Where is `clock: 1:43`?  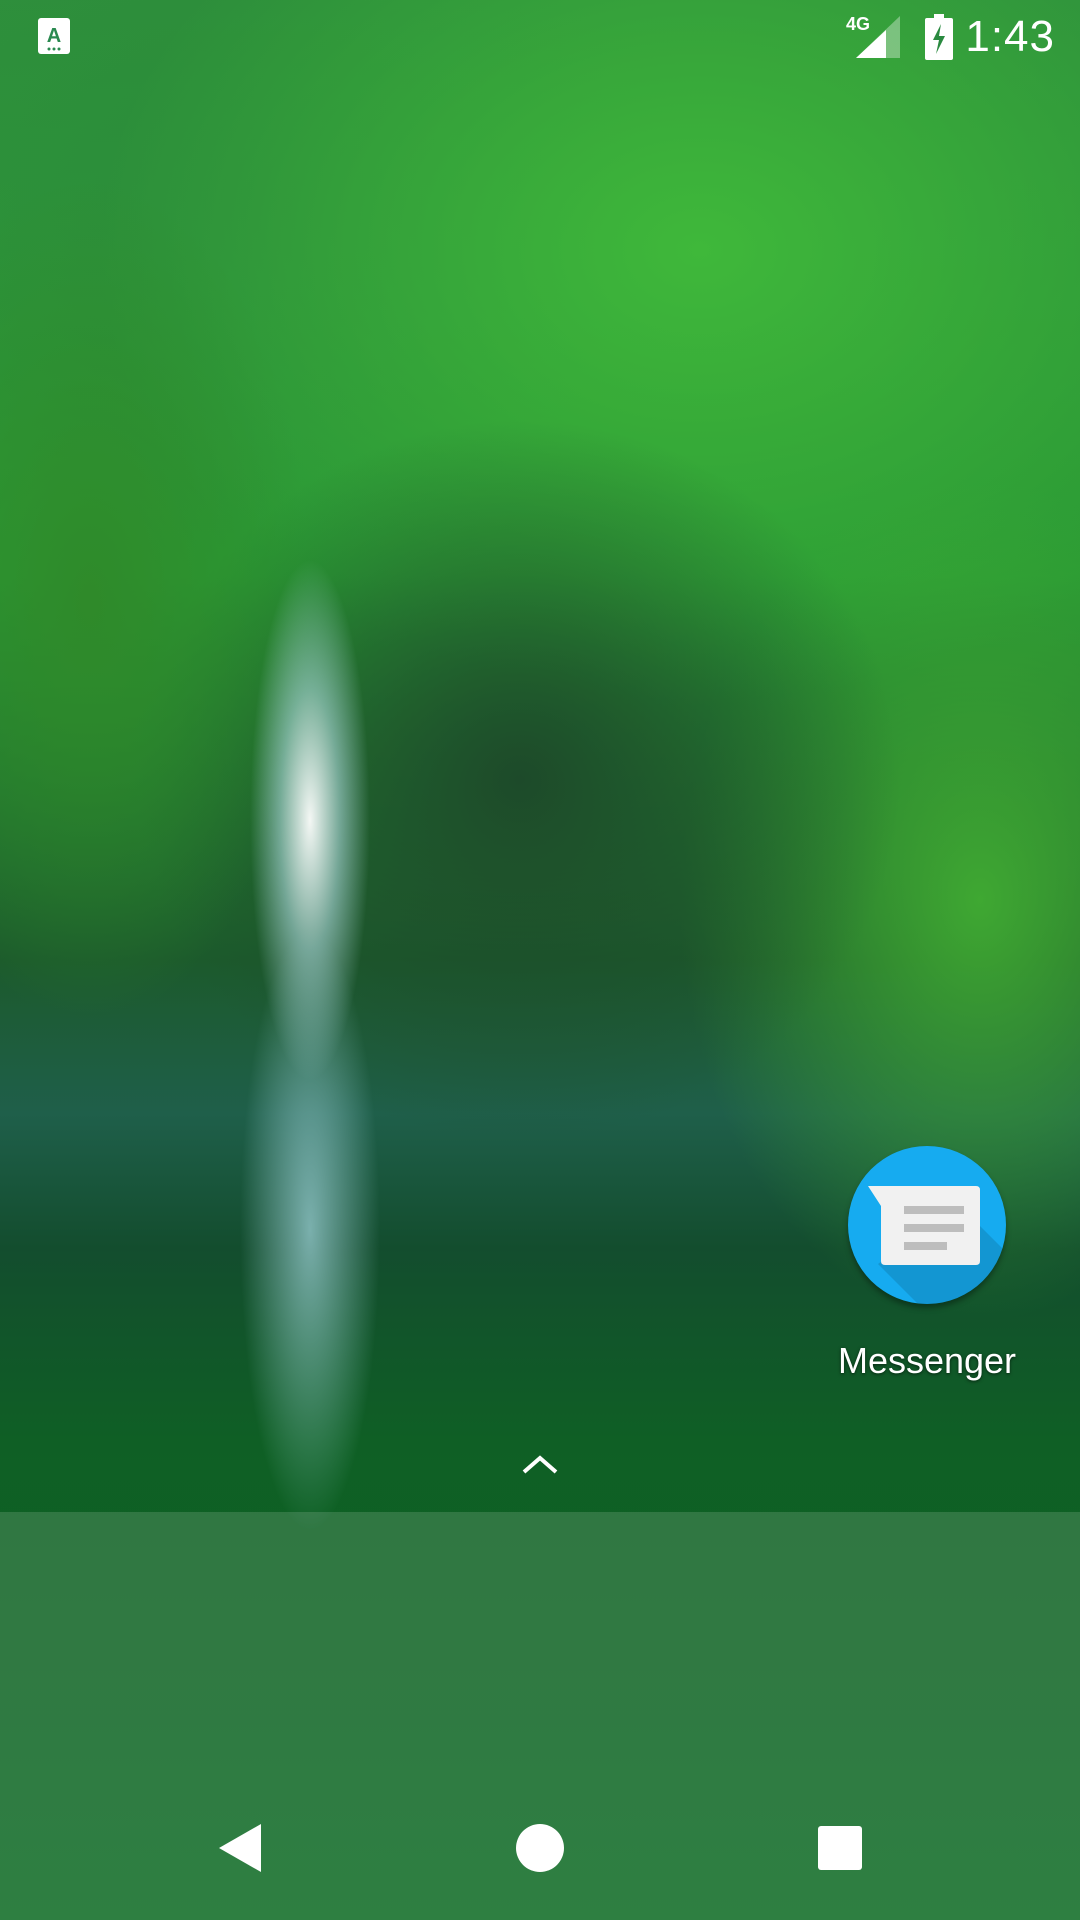
clock: 1:43 is located at coordinates (1010, 36).